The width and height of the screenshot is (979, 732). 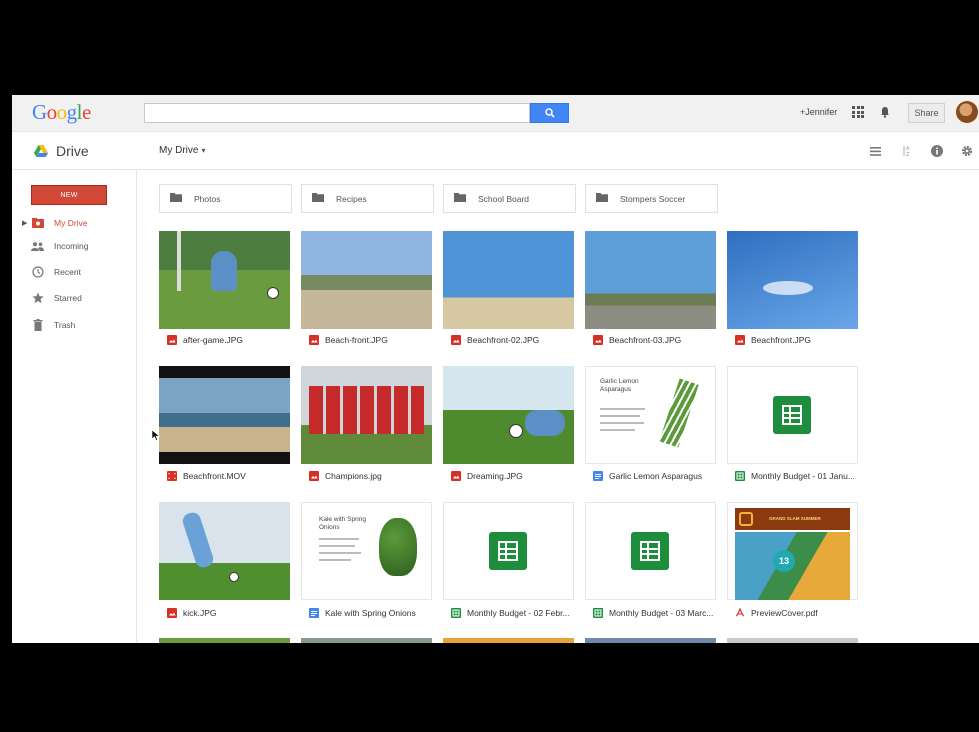 What do you see at coordinates (655, 340) in the screenshot?
I see `file-name: Beachfront-03.JPG` at bounding box center [655, 340].